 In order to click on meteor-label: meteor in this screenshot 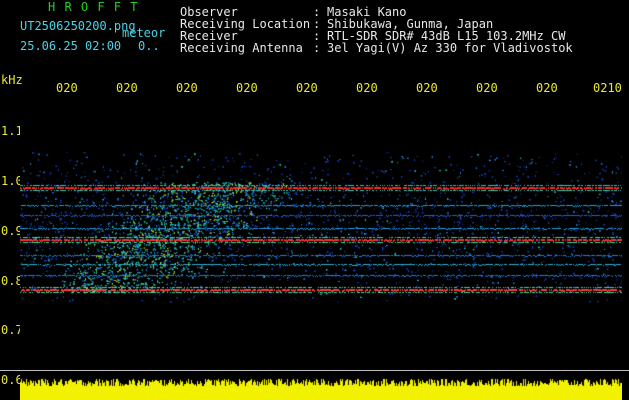, I will do `click(144, 33)`.